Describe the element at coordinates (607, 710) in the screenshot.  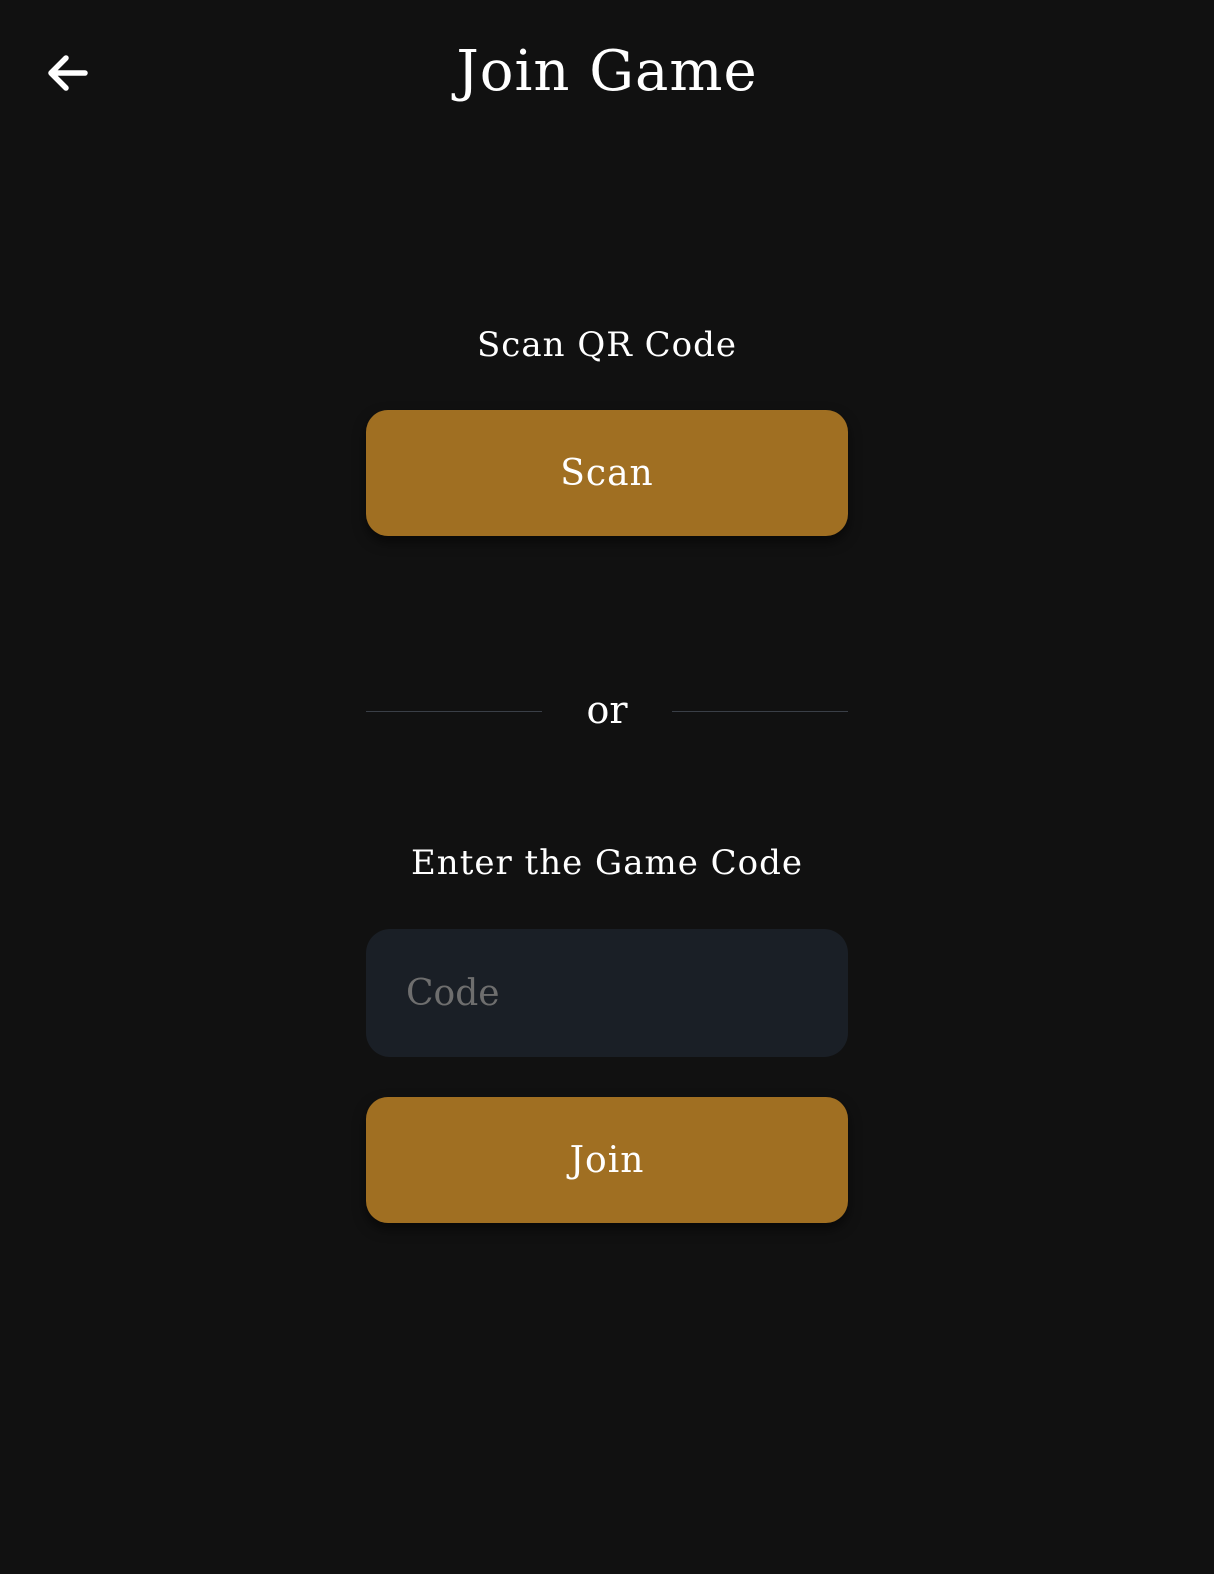
I see `divider-or-text: or` at that location.